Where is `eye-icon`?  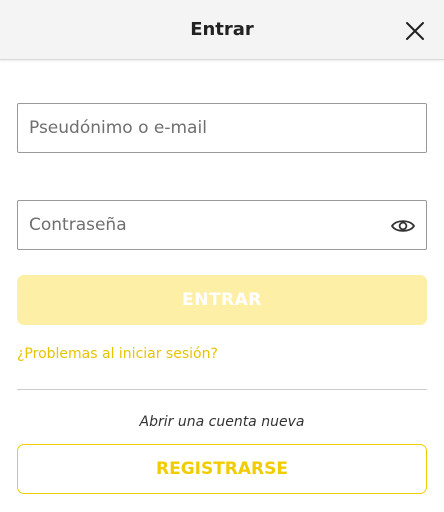 eye-icon is located at coordinates (403, 226).